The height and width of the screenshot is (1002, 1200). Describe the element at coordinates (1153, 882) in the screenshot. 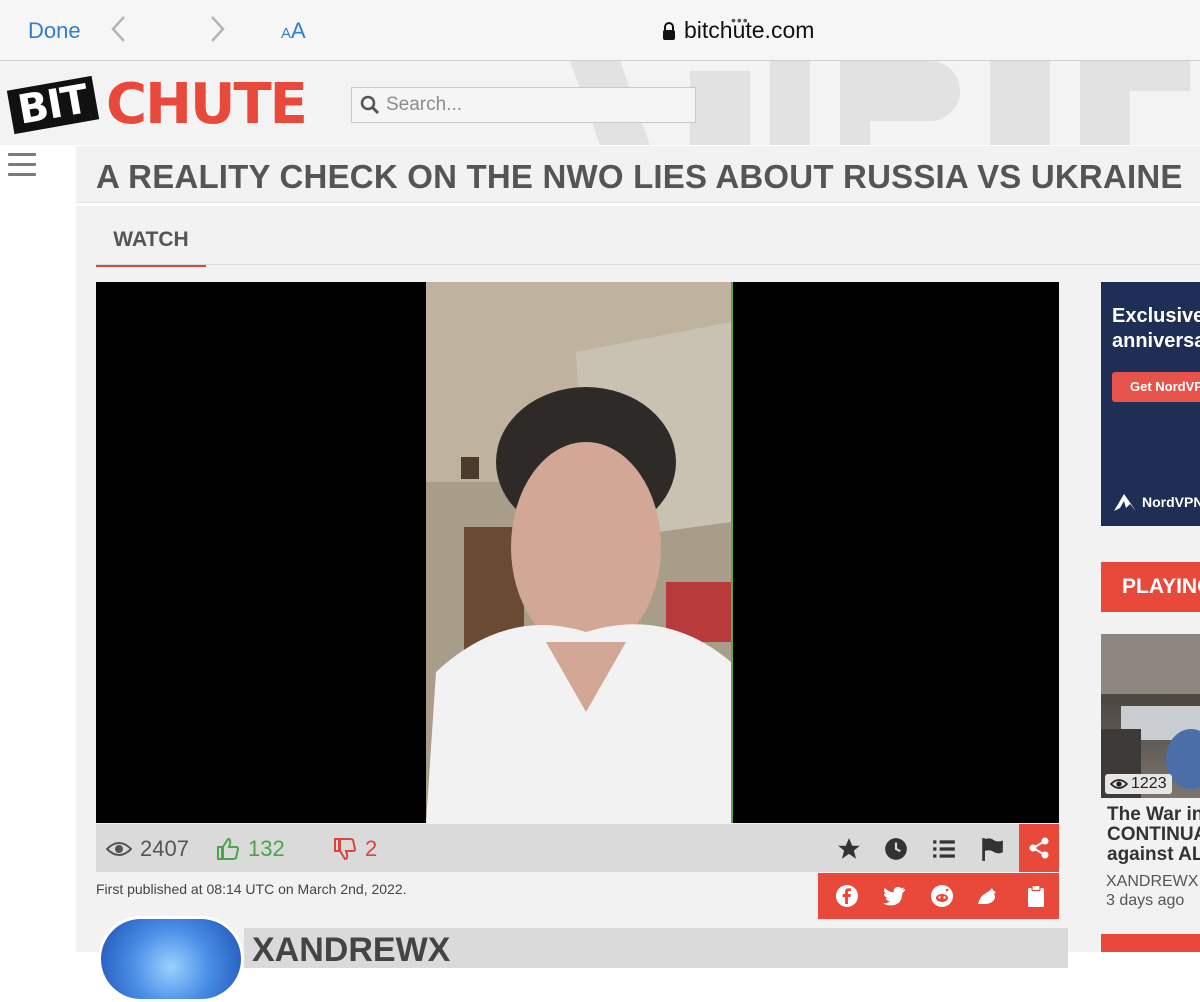

I see `next-video-channel: XANDREWX` at that location.